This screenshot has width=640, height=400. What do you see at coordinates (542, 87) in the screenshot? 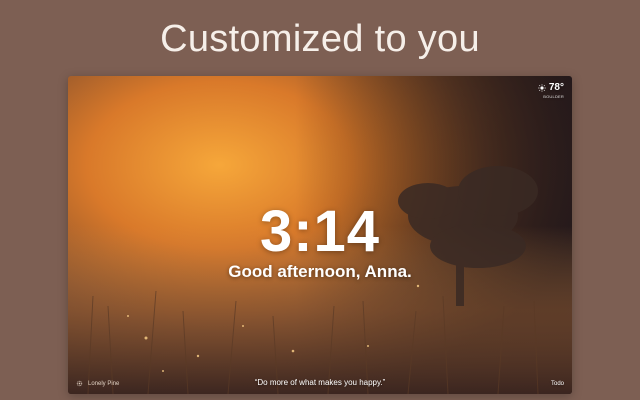
I see `sun-icon` at bounding box center [542, 87].